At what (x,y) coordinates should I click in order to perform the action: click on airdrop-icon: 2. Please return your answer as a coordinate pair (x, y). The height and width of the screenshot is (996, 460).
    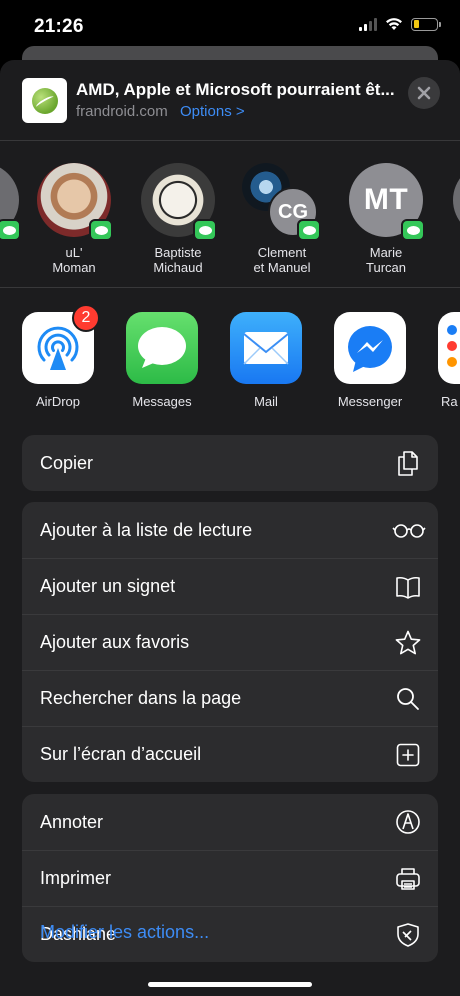
    Looking at the image, I should click on (61, 344).